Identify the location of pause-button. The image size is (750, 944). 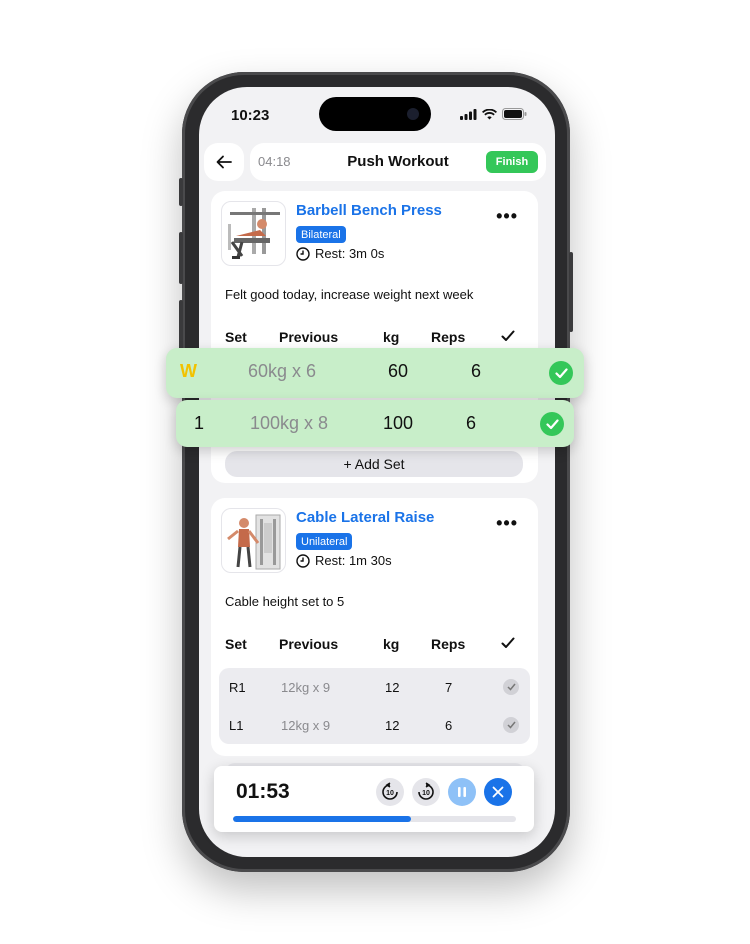
(462, 792).